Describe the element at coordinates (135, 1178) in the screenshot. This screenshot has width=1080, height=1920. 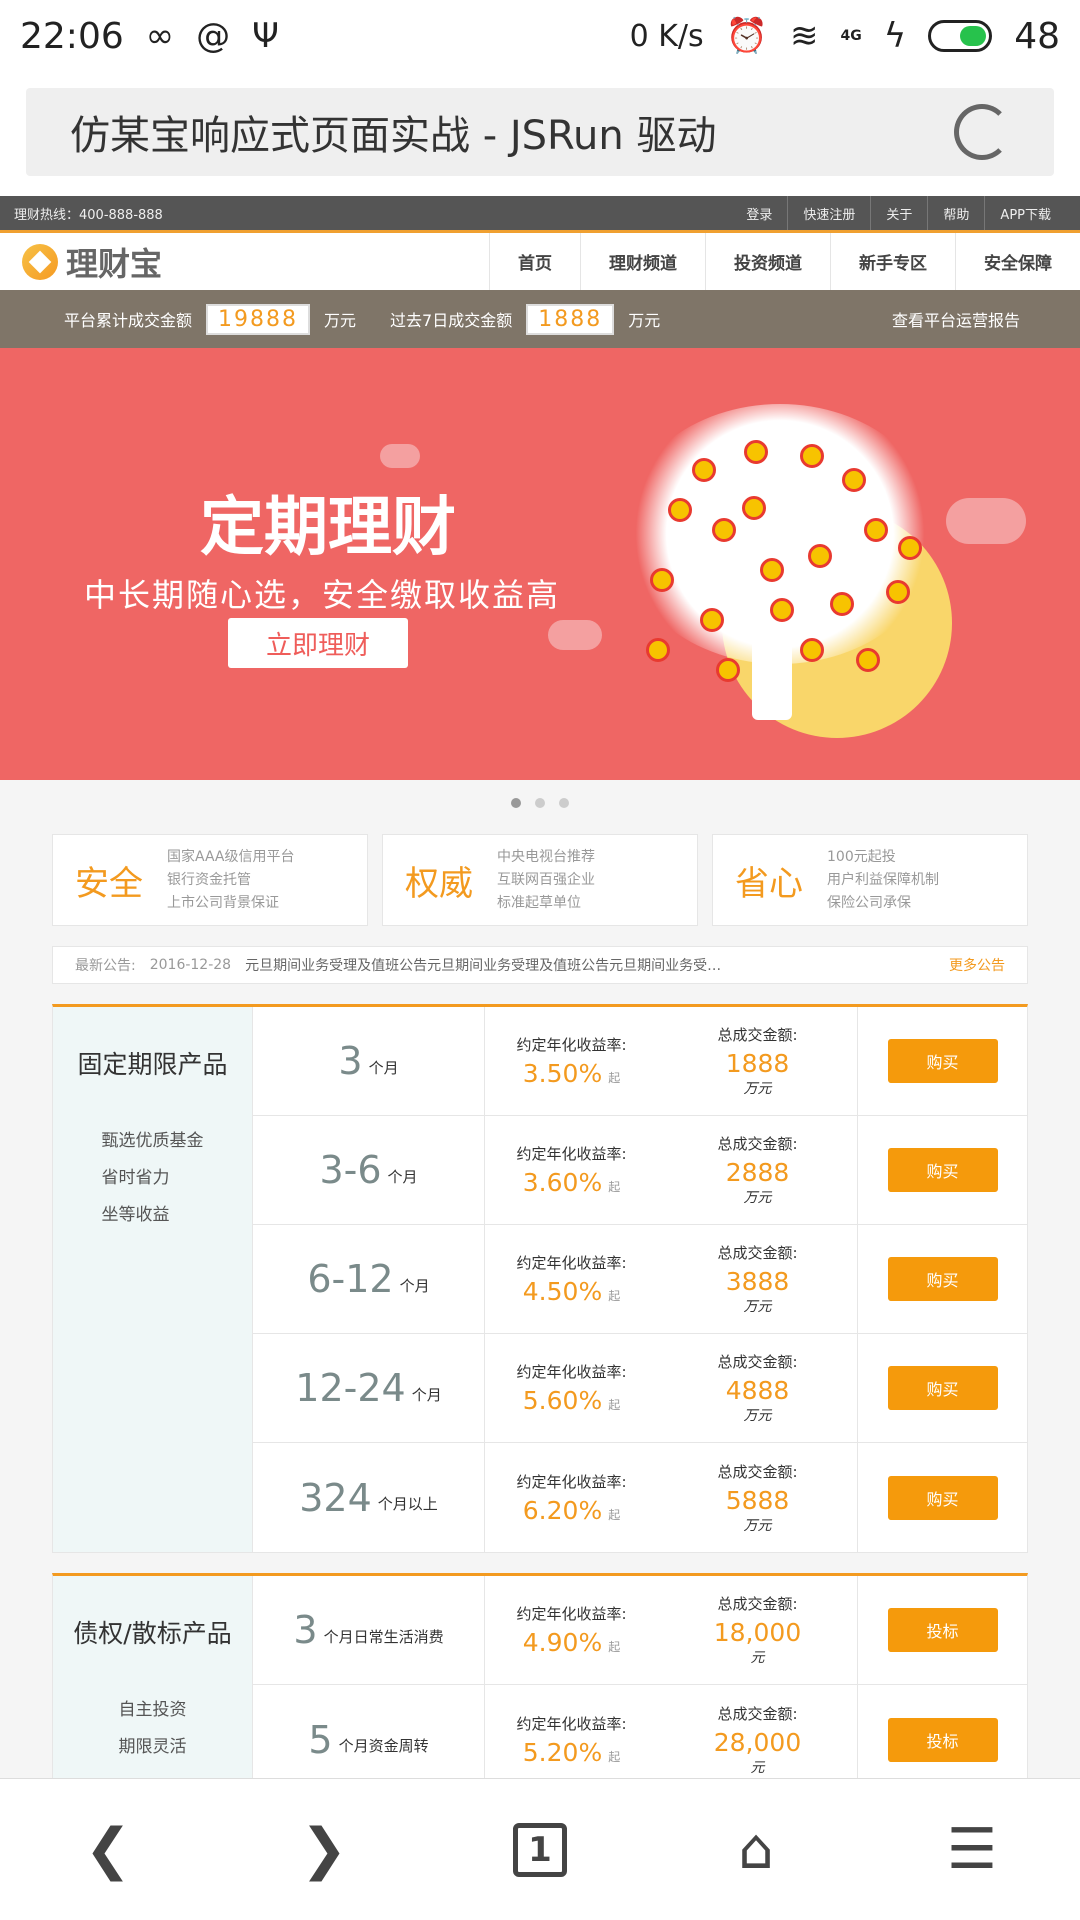
I see `section-desc-line: 省时省力` at that location.